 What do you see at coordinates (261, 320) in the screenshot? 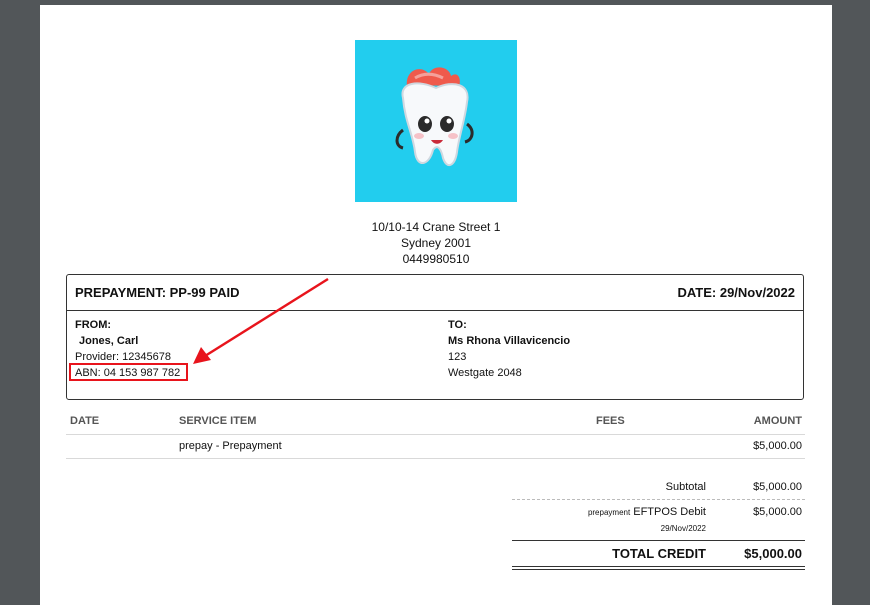
I see `annotation-arrow` at bounding box center [261, 320].